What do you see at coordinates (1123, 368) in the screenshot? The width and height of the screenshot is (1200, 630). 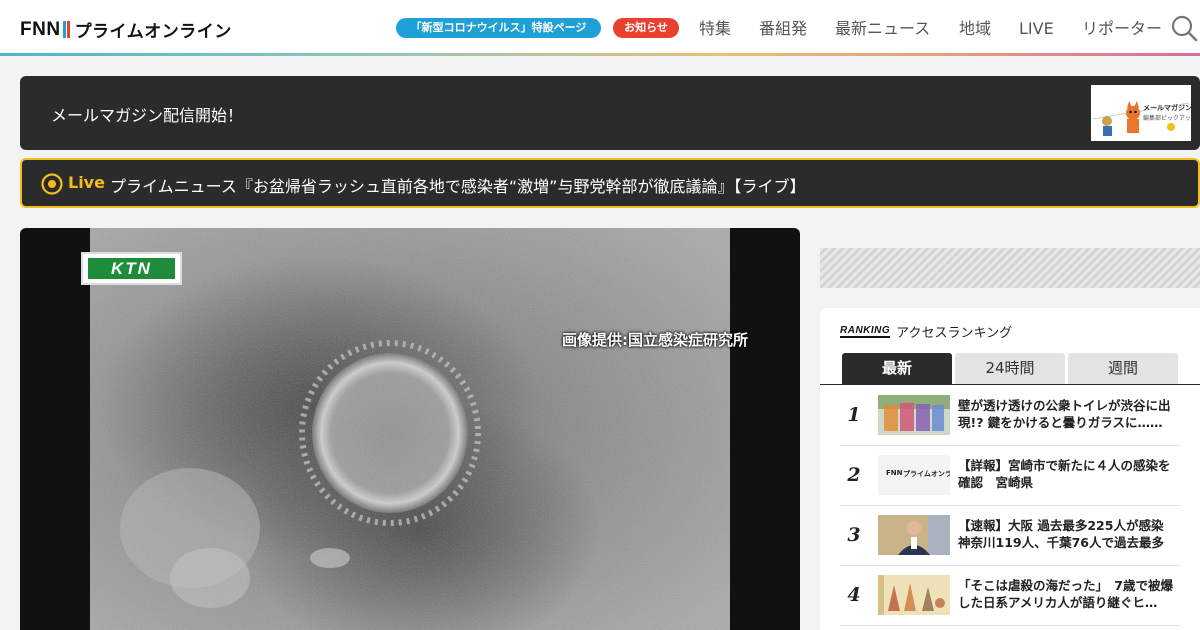 I see `tab-weekly: 週間` at bounding box center [1123, 368].